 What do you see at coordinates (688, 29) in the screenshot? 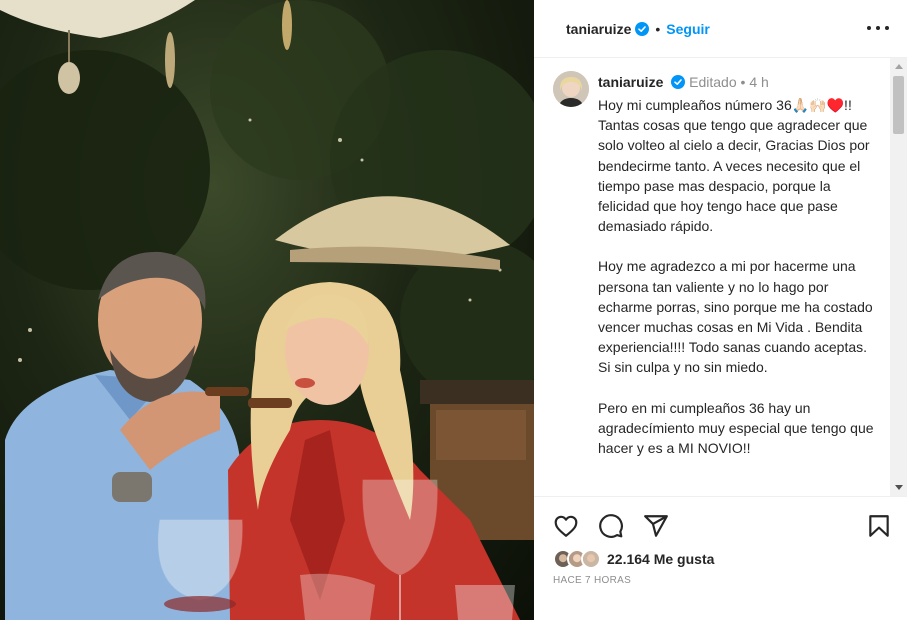
I see `follow-button: Seguir` at bounding box center [688, 29].